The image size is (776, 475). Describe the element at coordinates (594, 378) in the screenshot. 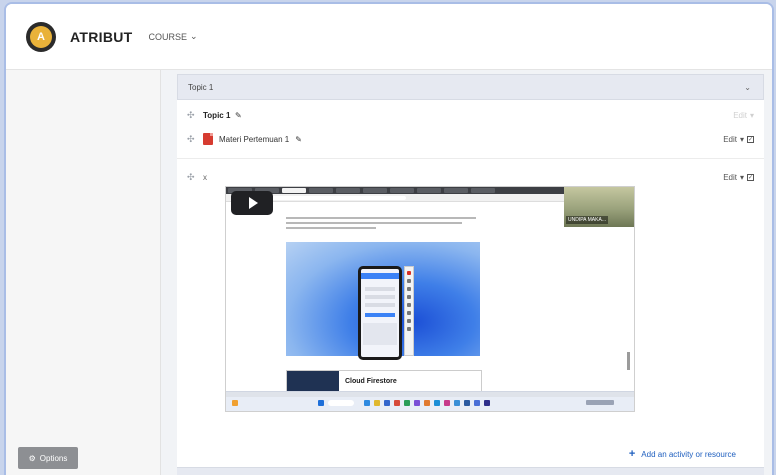

I see `zoom-watermark: zoom` at that location.